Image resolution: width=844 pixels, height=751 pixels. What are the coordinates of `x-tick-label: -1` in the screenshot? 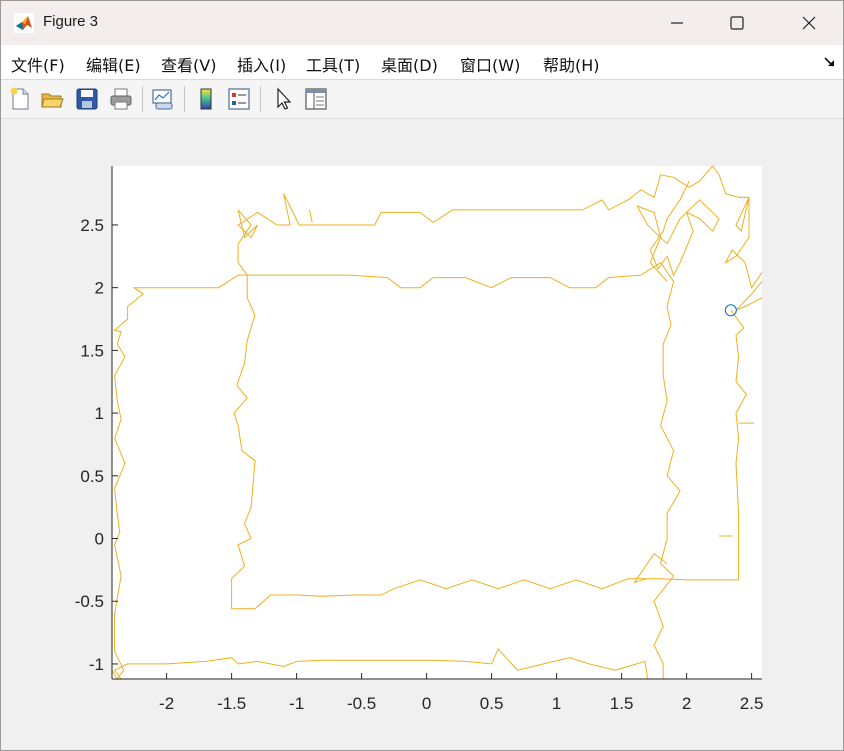 It's located at (296, 703).